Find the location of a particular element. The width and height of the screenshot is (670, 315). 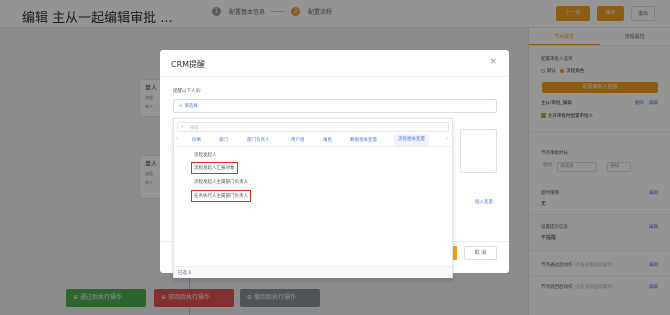

modal-title: CRM提醒 is located at coordinates (188, 64).